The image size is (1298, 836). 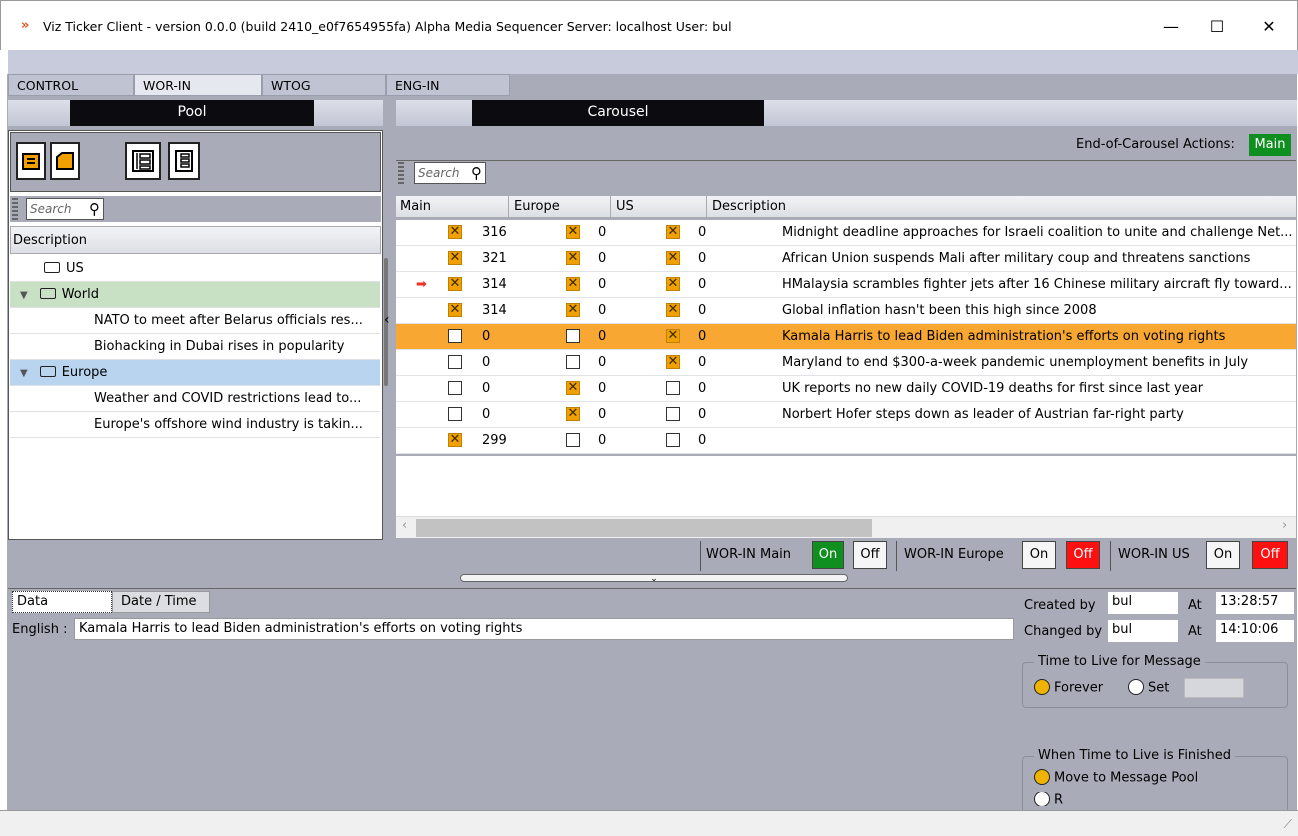 I want to click on column-description: Description, so click(x=746, y=207).